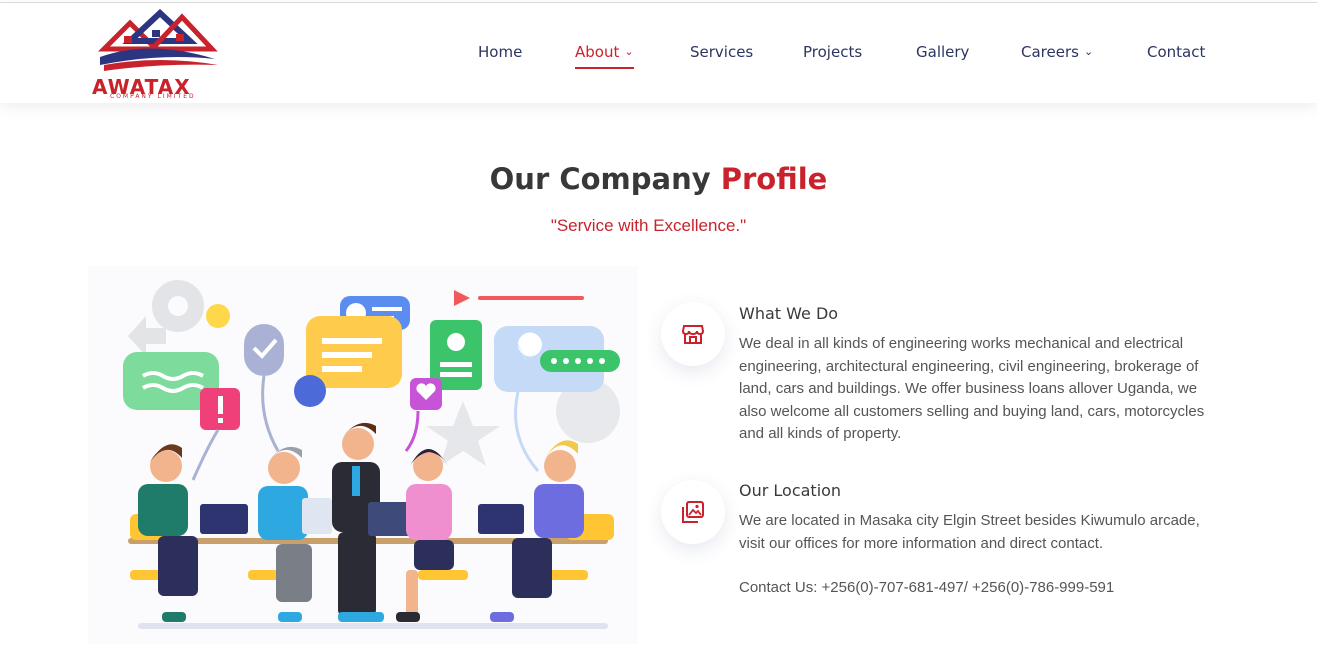  Describe the element at coordinates (648, 225) in the screenshot. I see `section-subtitle: "Service with Excellence."` at that location.